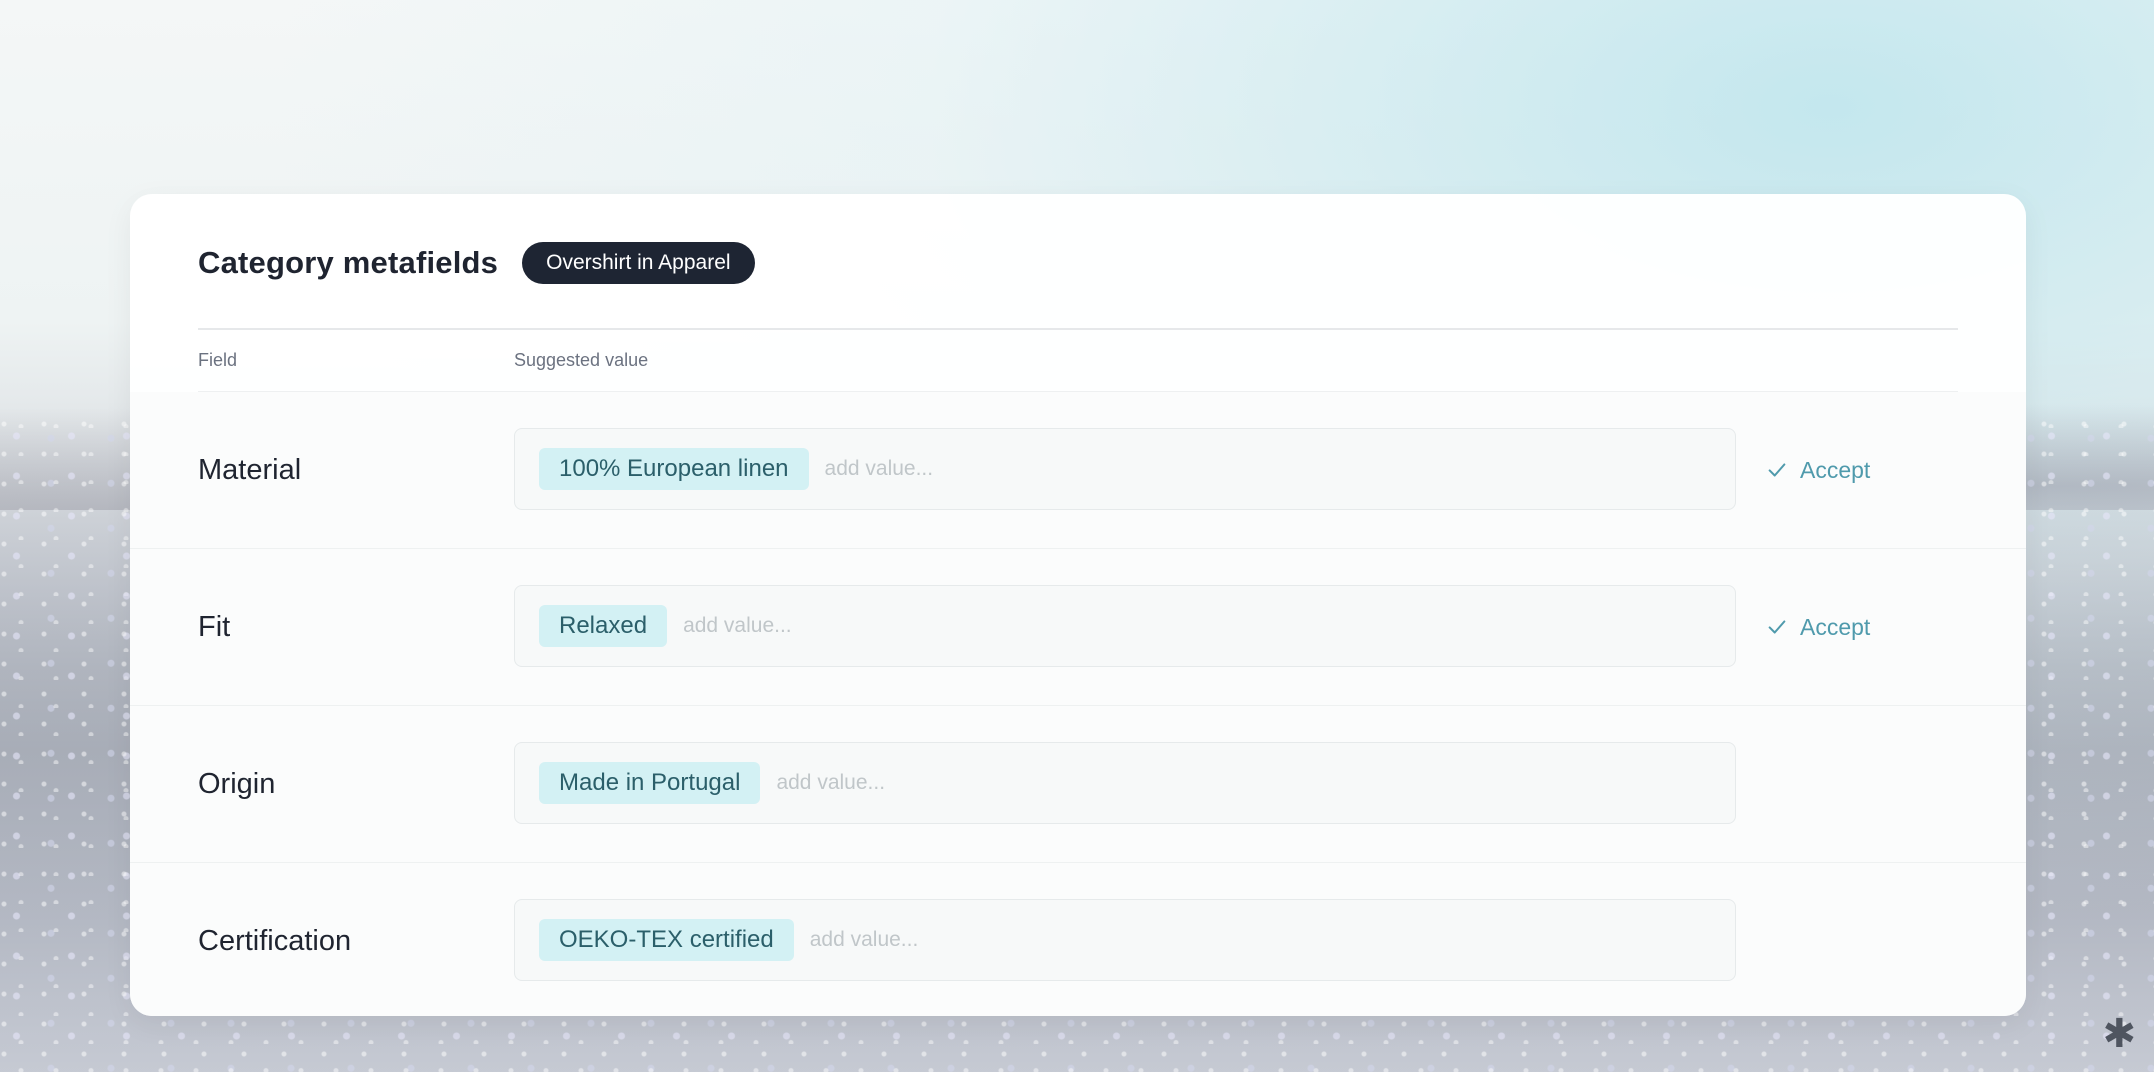 The image size is (2154, 1072). I want to click on accept-button-material: Accept, so click(1818, 470).